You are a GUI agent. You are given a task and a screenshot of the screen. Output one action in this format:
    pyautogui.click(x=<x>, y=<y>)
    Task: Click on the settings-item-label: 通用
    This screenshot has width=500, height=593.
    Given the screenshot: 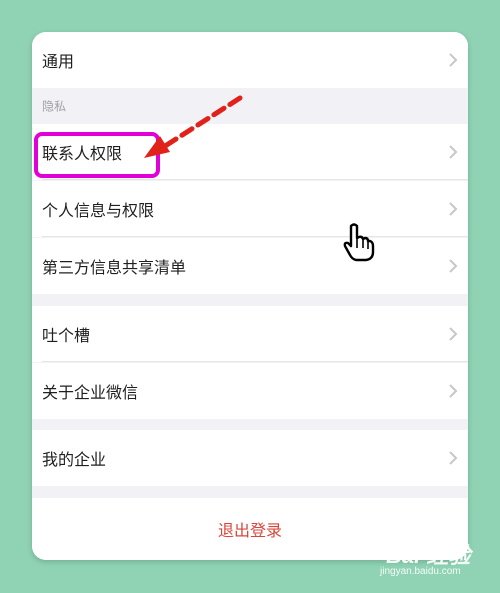 What is the action you would take?
    pyautogui.click(x=58, y=61)
    